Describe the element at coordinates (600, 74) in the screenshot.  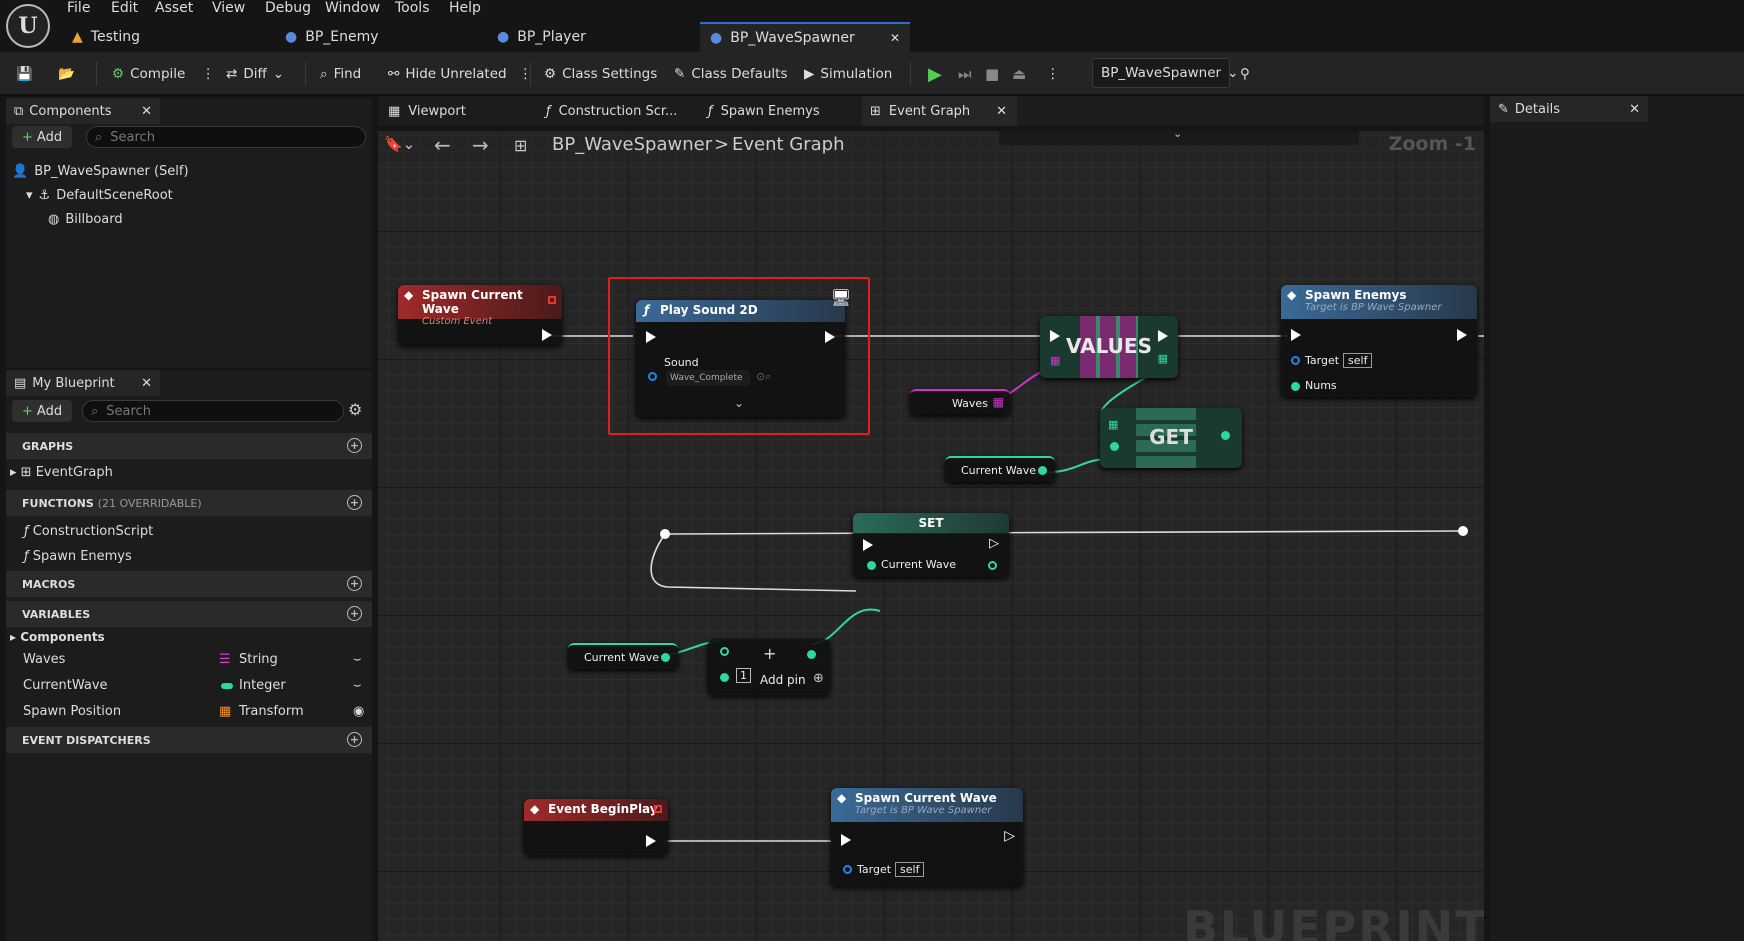
I see `class-settings-button: ⚙ Class Settings` at that location.